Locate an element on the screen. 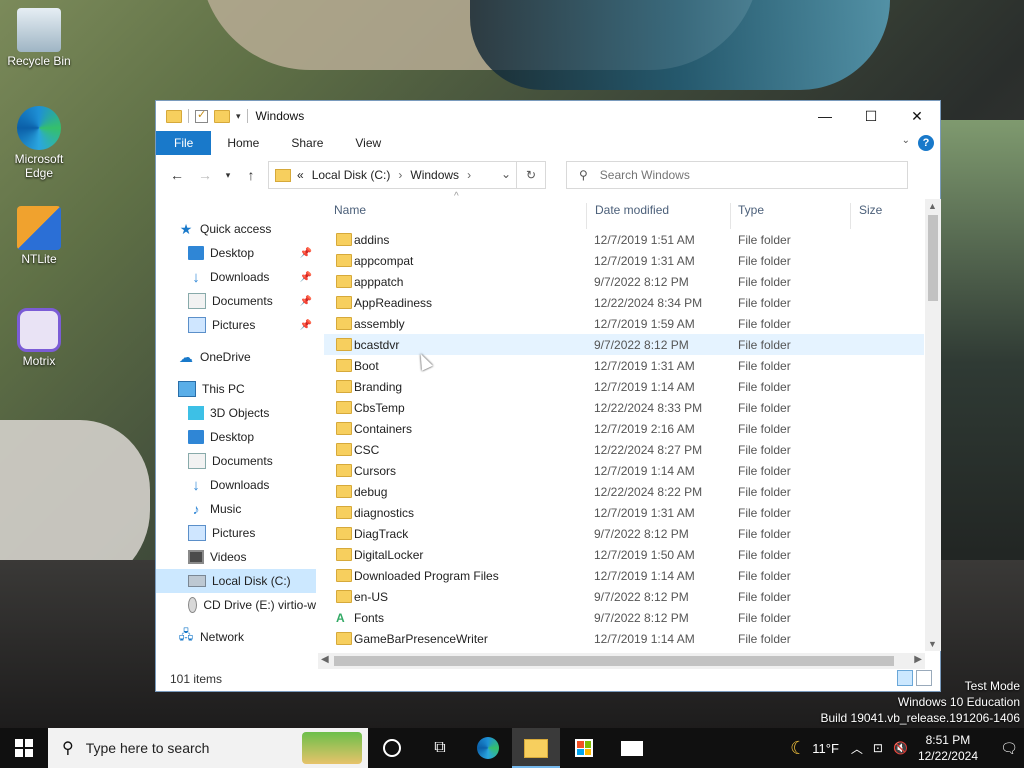 This screenshot has width=1024, height=768. taskbar-edge is located at coordinates (488, 748).